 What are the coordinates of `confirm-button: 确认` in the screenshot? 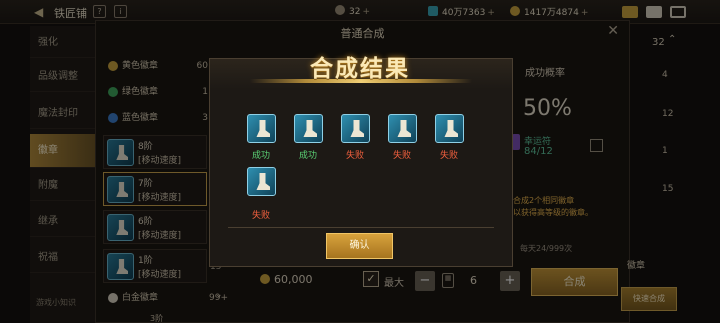 It's located at (359, 246).